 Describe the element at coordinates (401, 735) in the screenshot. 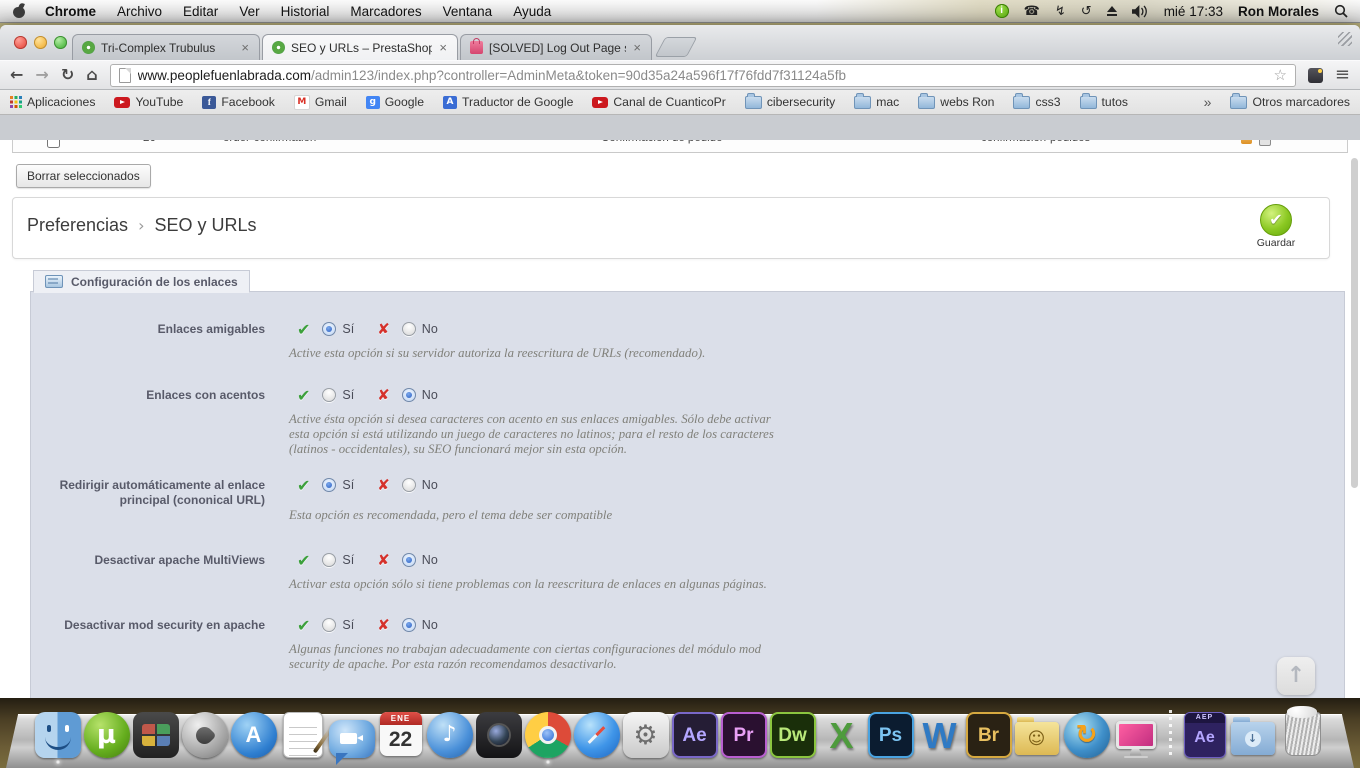

I see `calendar-icon: ENE 22` at that location.